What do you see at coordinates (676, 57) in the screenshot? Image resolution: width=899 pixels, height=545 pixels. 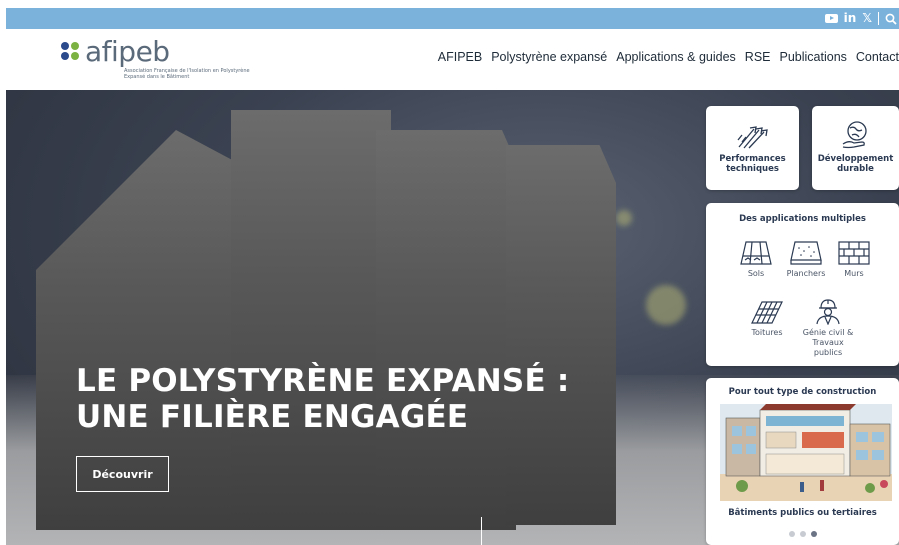 I see `nav-applications: Applications & guides` at bounding box center [676, 57].